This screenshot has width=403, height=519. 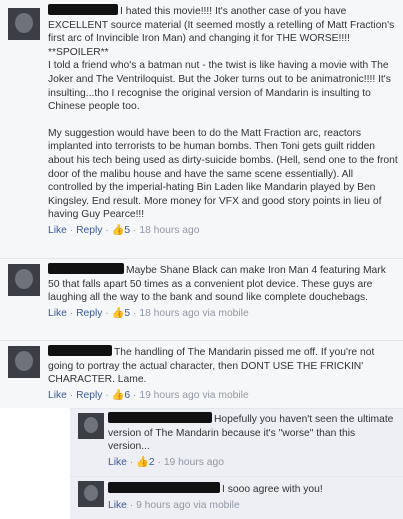 I want to click on timestamp: 9 hours ago, so click(x=163, y=505).